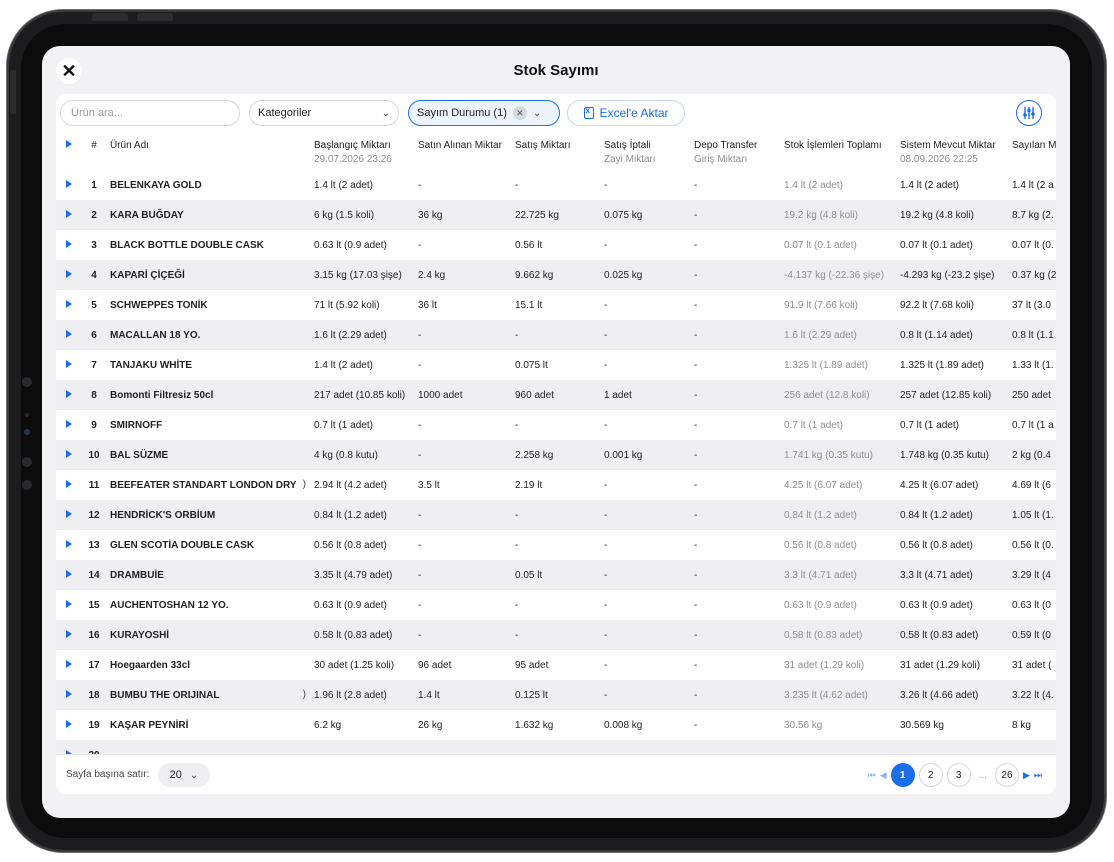 The image size is (1114, 862). What do you see at coordinates (645, 151) in the screenshot?
I see `column-header: Satış İptali Zayi Miktarı` at bounding box center [645, 151].